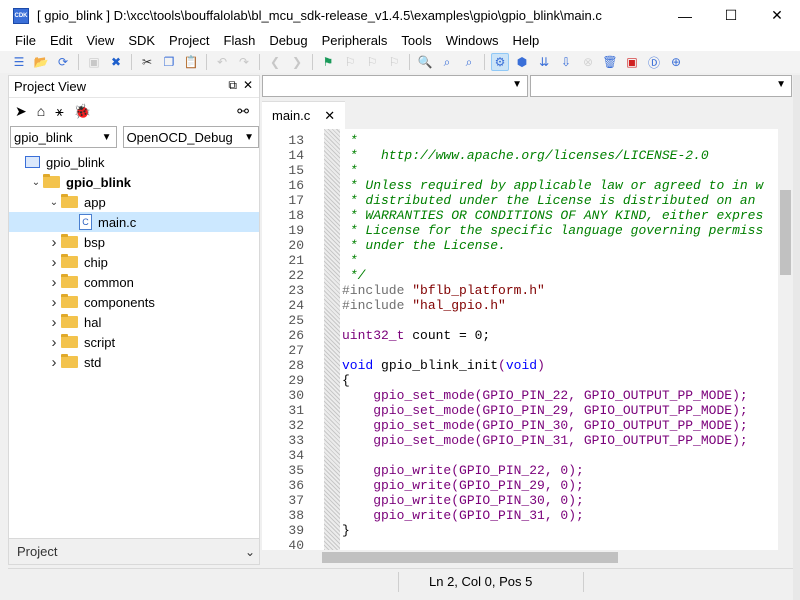  Describe the element at coordinates (134, 342) in the screenshot. I see `tree-item: › script` at that location.